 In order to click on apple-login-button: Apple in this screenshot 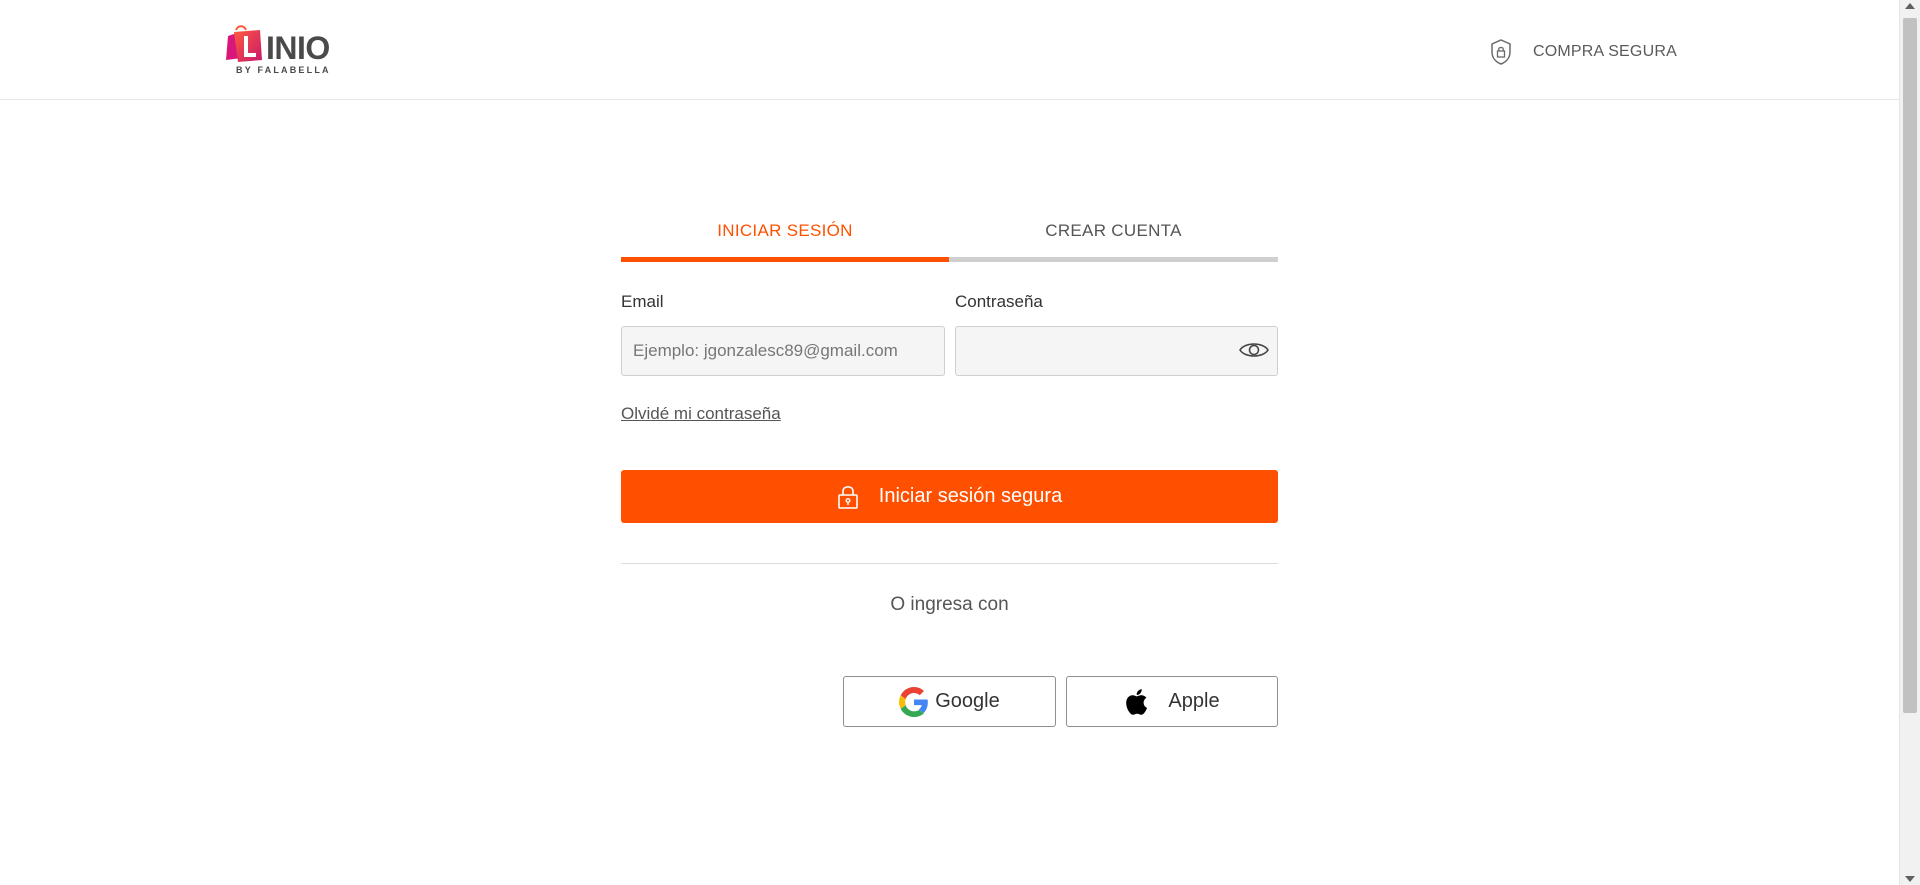, I will do `click(1172, 701)`.